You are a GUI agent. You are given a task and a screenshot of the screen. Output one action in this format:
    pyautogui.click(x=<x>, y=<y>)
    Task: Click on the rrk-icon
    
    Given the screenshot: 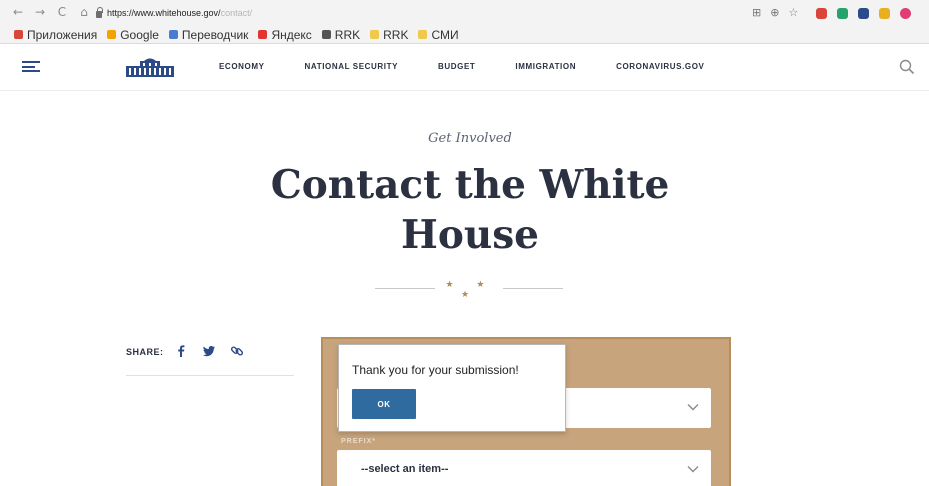 What is the action you would take?
    pyautogui.click(x=326, y=34)
    